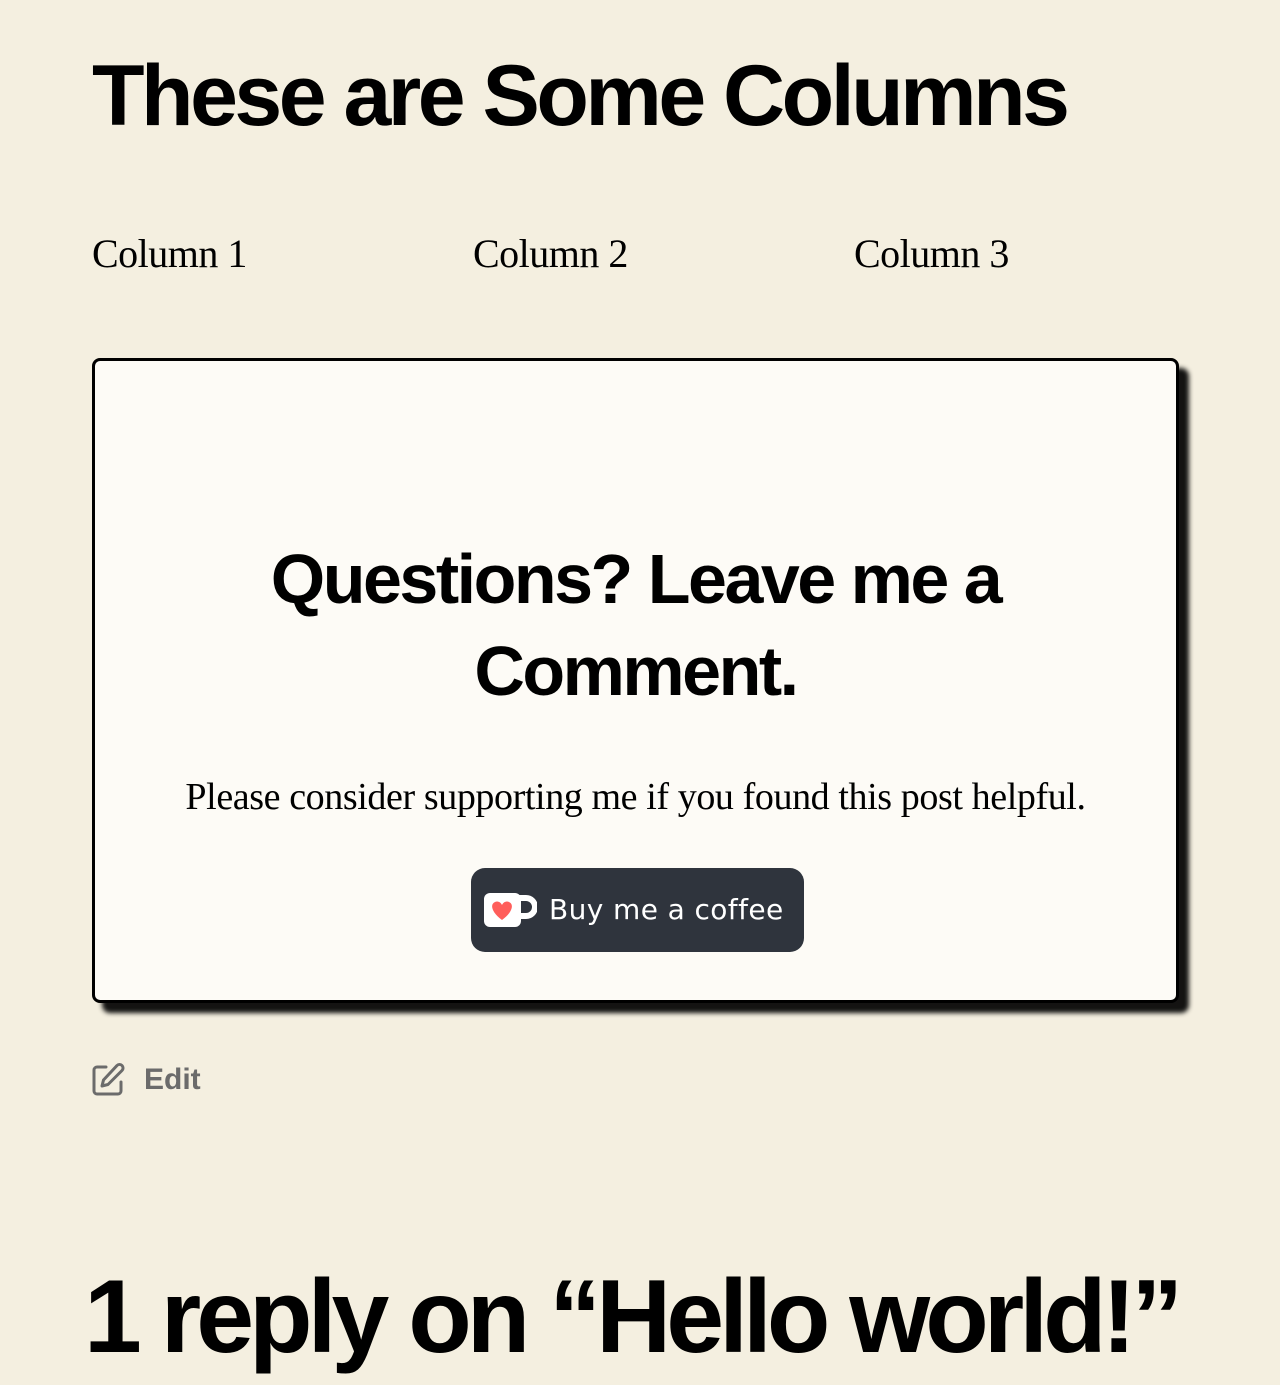 This screenshot has width=1280, height=1385. I want to click on buy-me-a-coffee-button: Buy me a coffee, so click(637, 910).